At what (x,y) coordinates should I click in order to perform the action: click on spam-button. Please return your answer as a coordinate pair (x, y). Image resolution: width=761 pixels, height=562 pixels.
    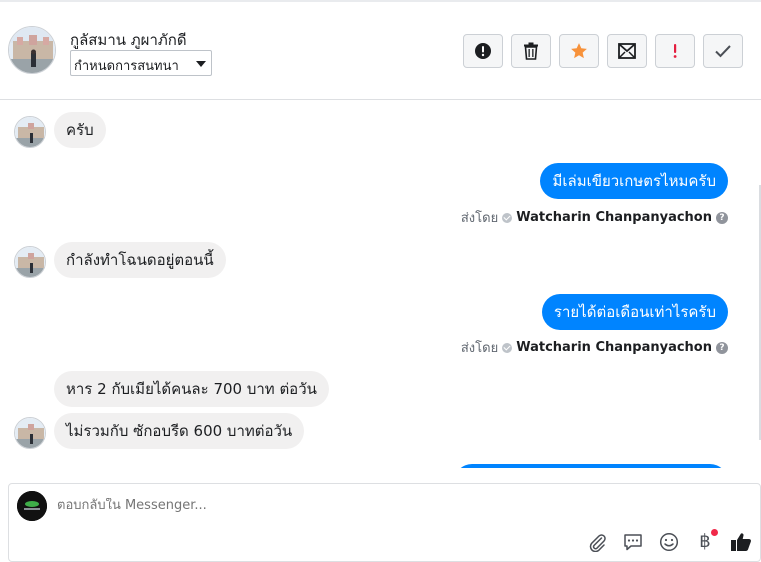
    Looking at the image, I should click on (675, 51).